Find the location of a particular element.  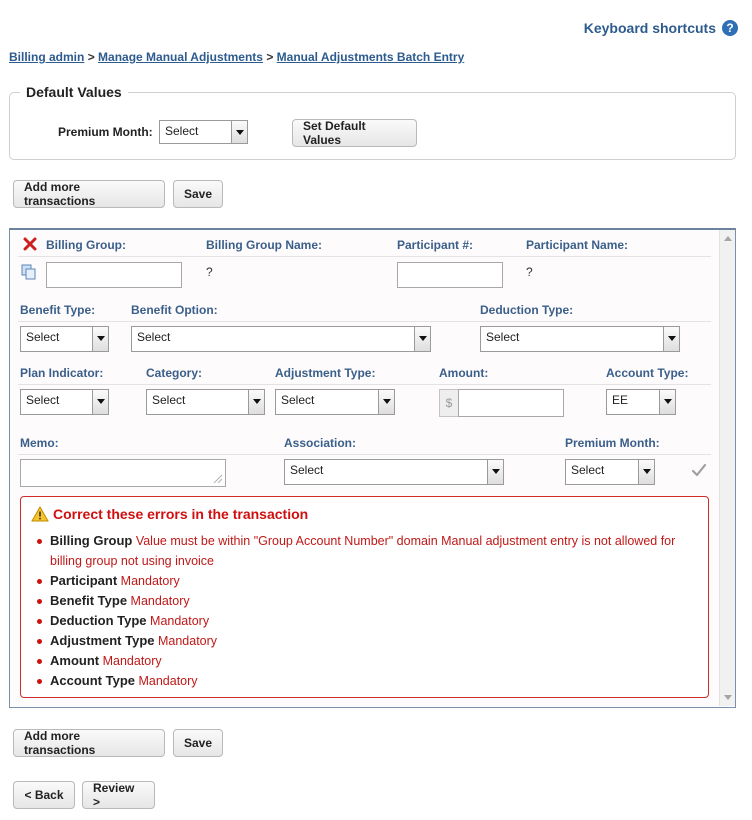

delete-icon is located at coordinates (30, 244).